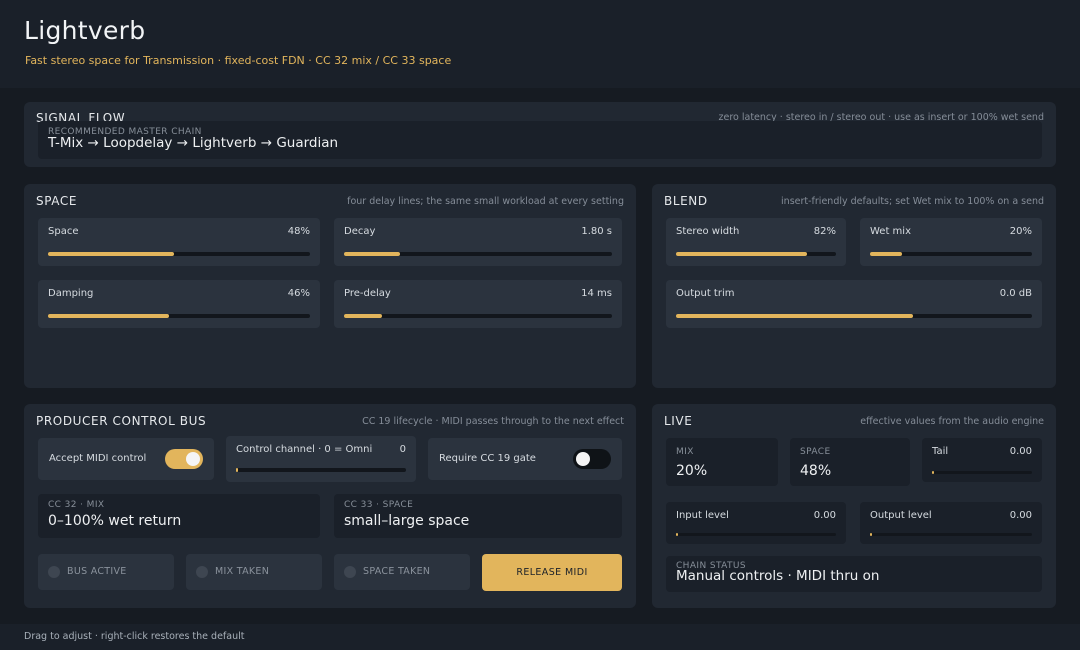 The image size is (1080, 650). Describe the element at coordinates (815, 452) in the screenshot. I see `live-space-caption: SPACE` at that location.